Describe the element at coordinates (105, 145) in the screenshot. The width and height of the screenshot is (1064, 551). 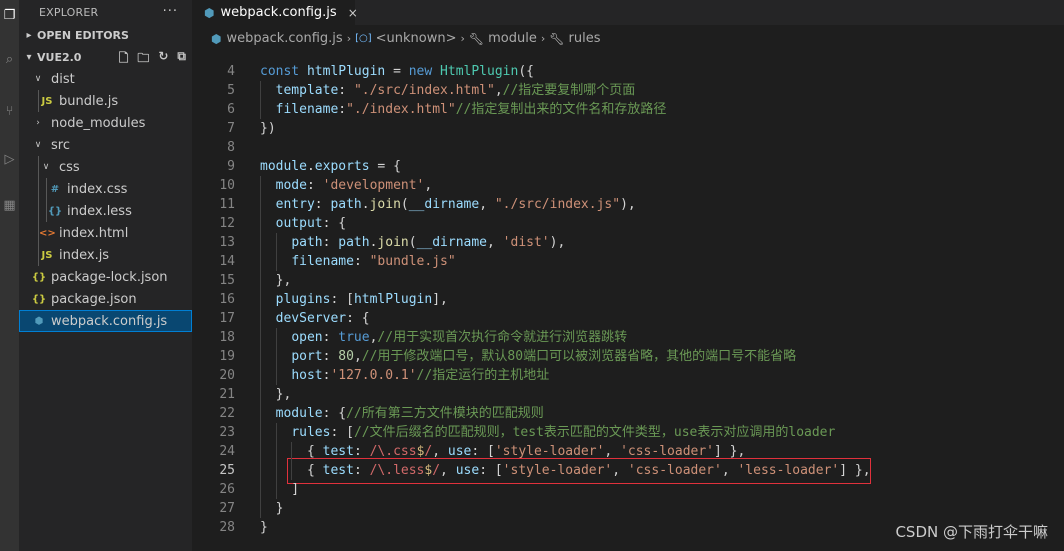
I see `tree-item: ∨ src` at that location.